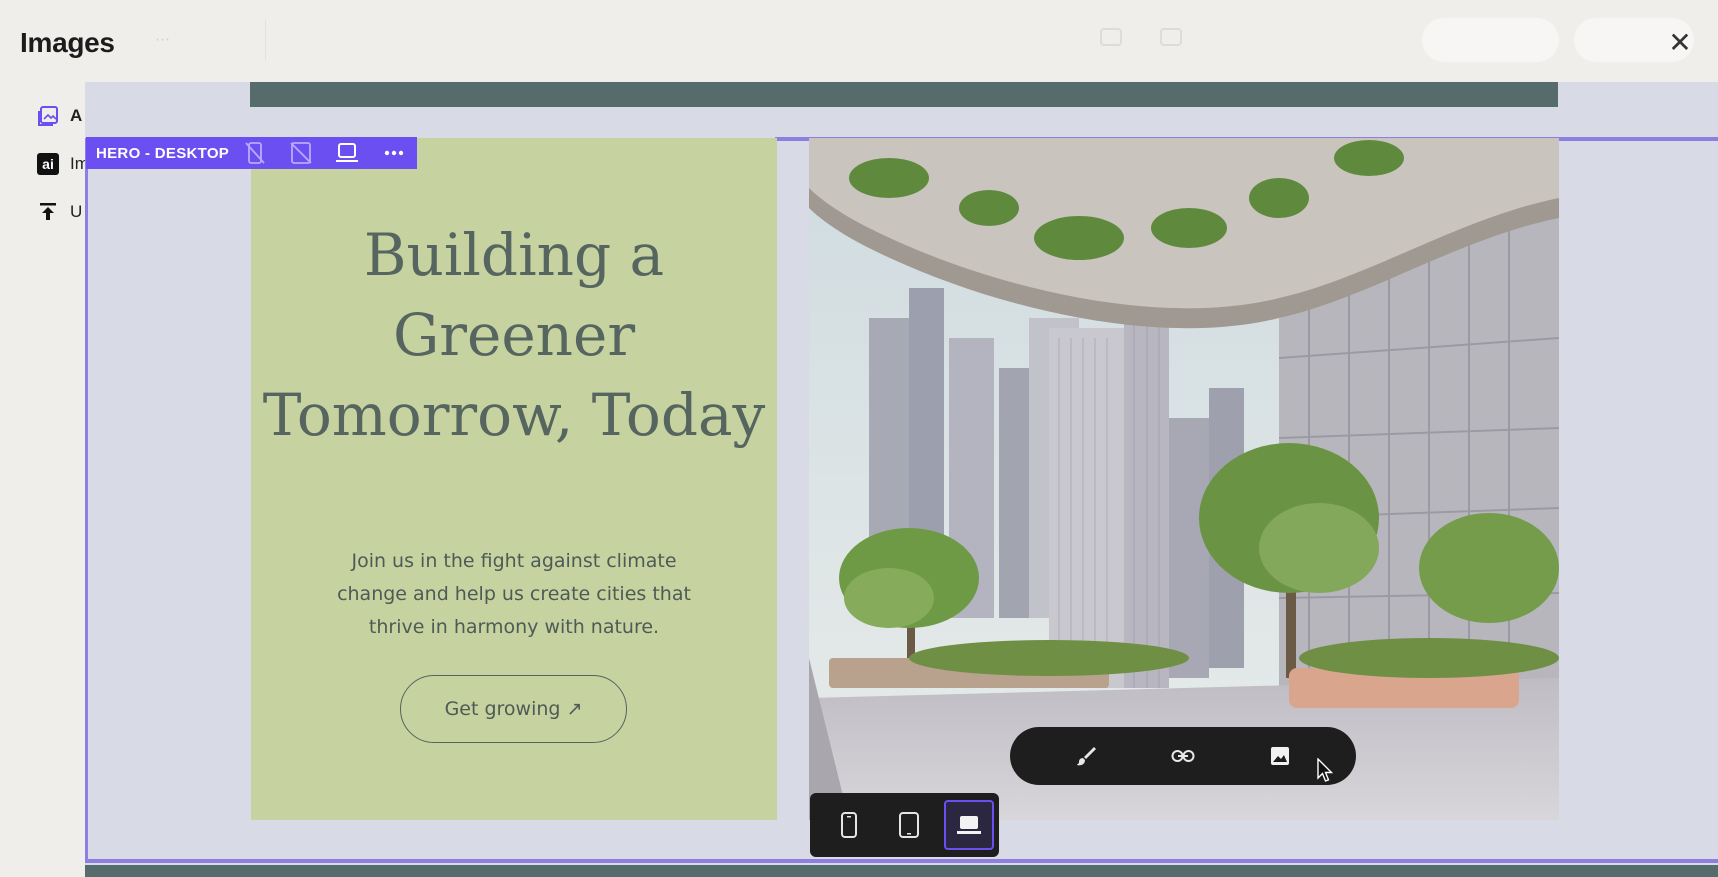  I want to click on section-band-top, so click(904, 94).